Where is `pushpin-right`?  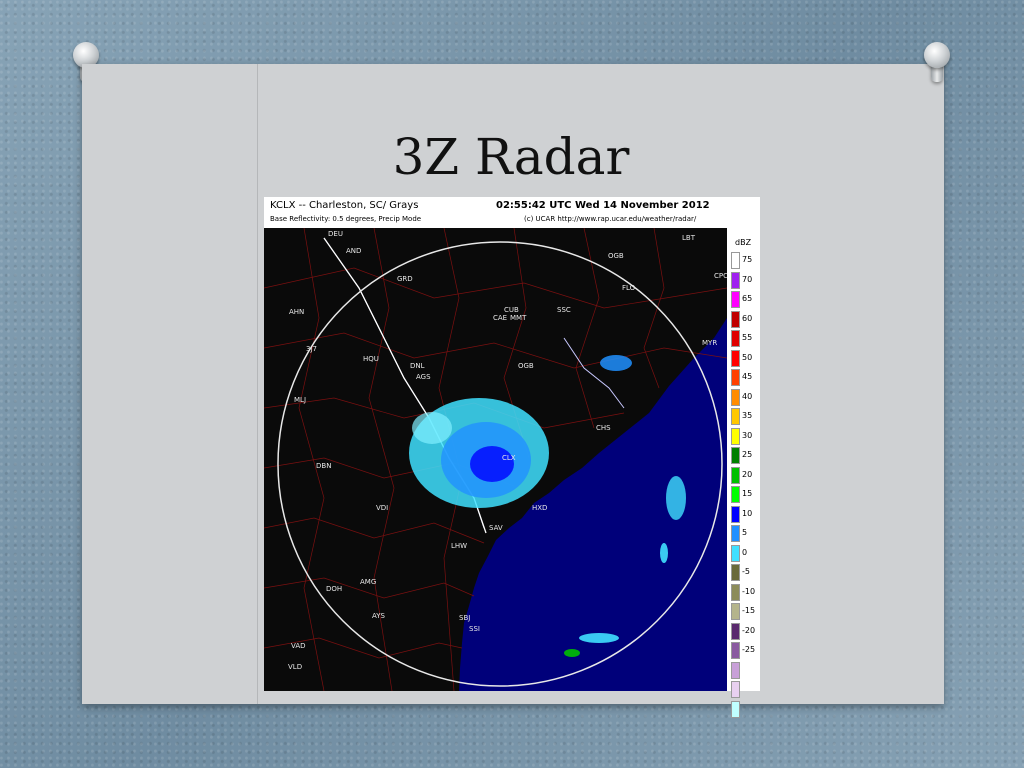
pushpin-right is located at coordinates (937, 63).